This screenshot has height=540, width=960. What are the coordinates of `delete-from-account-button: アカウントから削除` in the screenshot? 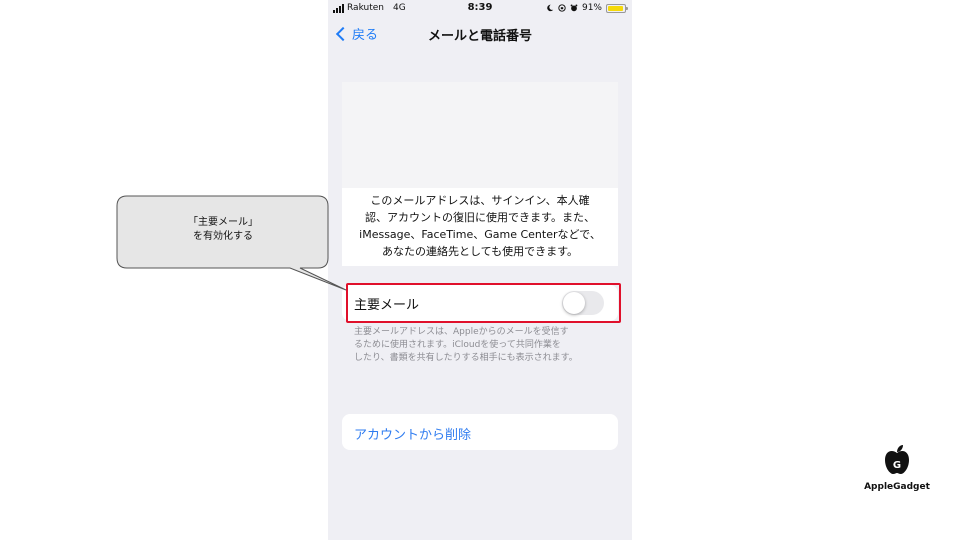 It's located at (480, 432).